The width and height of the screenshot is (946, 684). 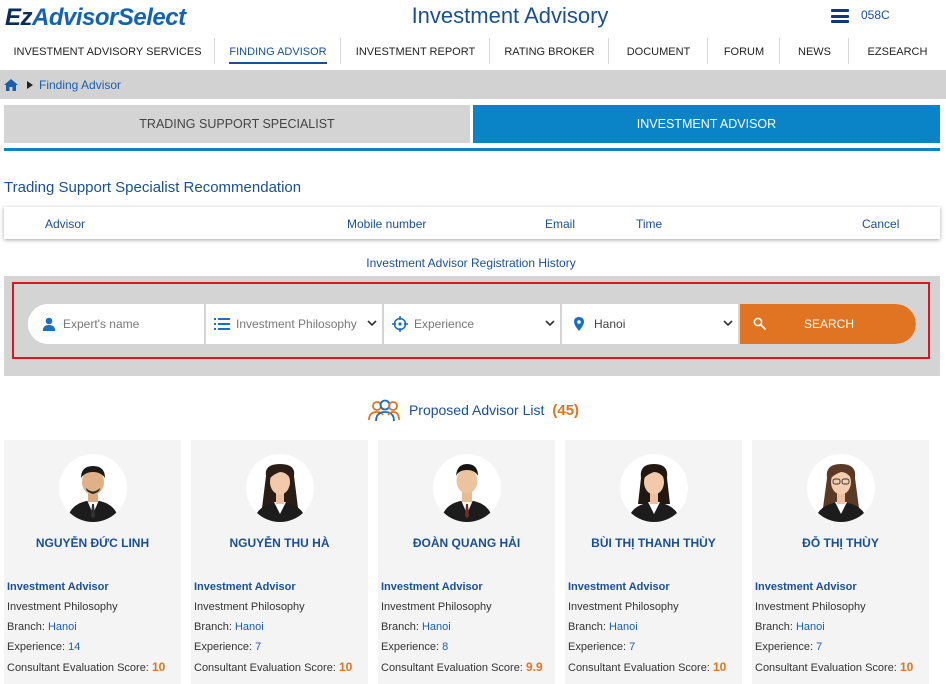 I want to click on nav-investment-advisory-services: INVESTMENT ADVISORY SERVICES, so click(x=107, y=52).